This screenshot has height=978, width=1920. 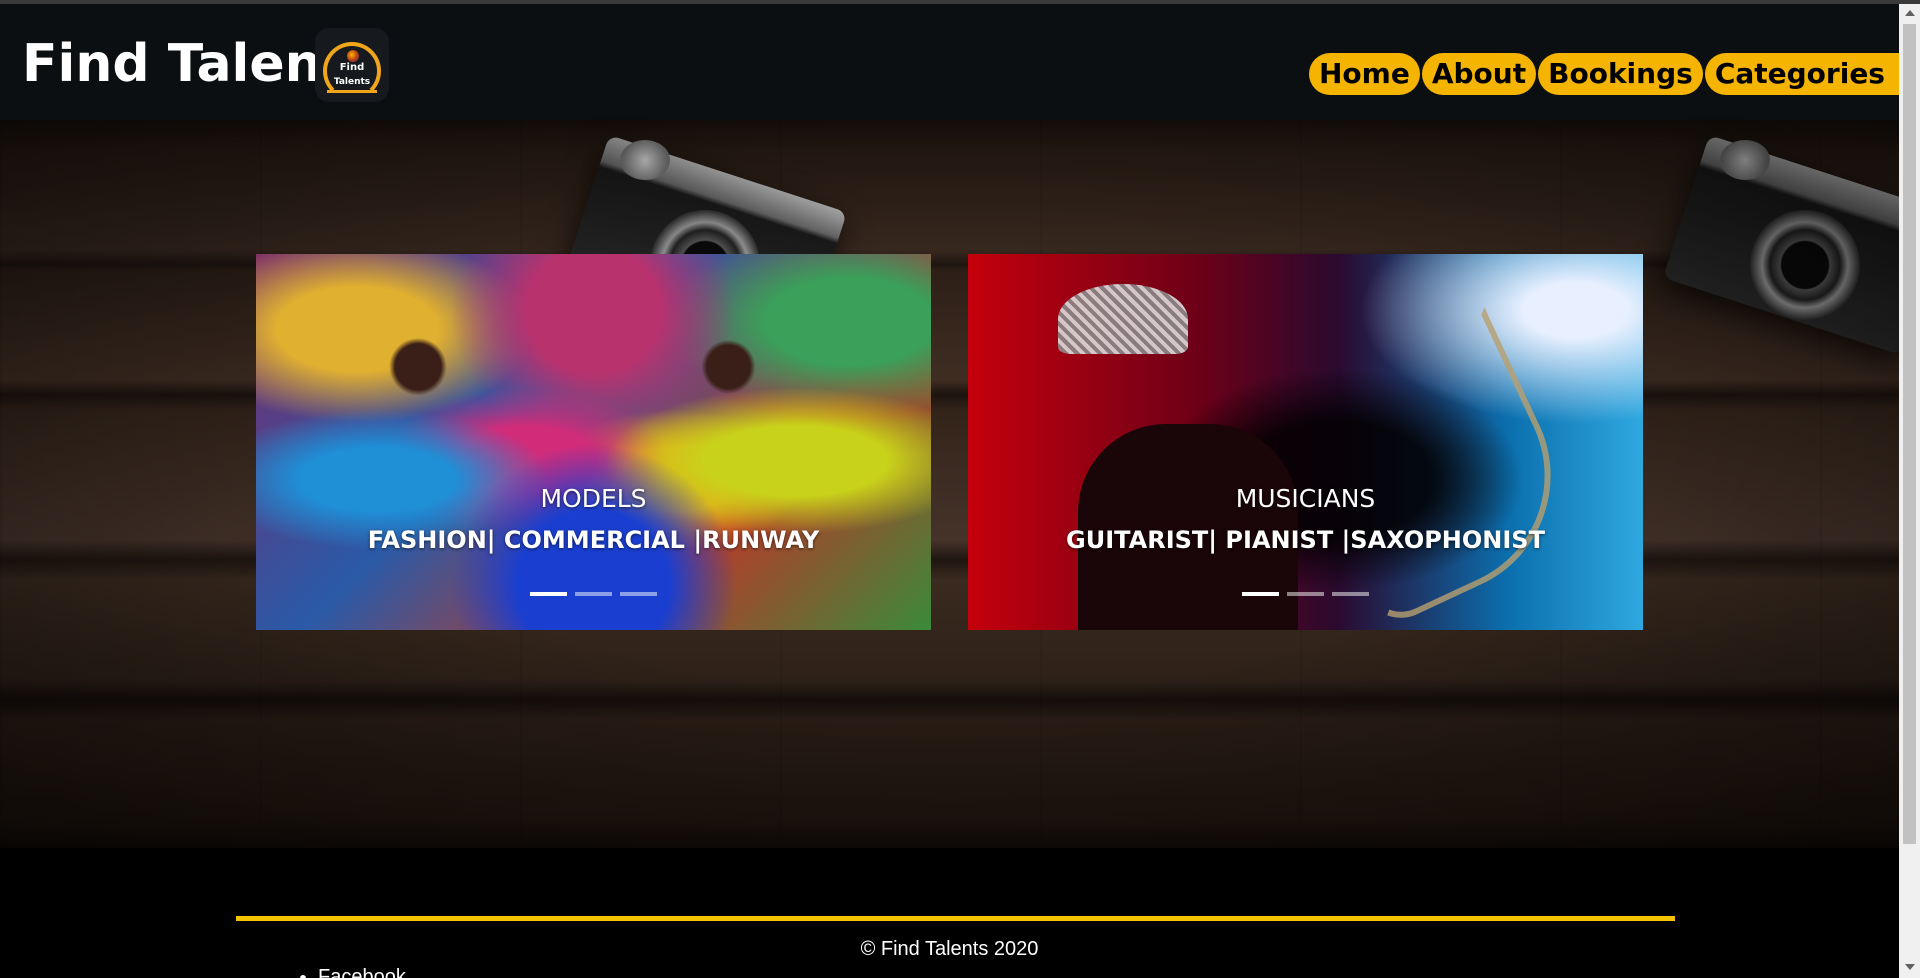 What do you see at coordinates (949, 949) in the screenshot?
I see `footer-copyright: © Find Talents 2020` at bounding box center [949, 949].